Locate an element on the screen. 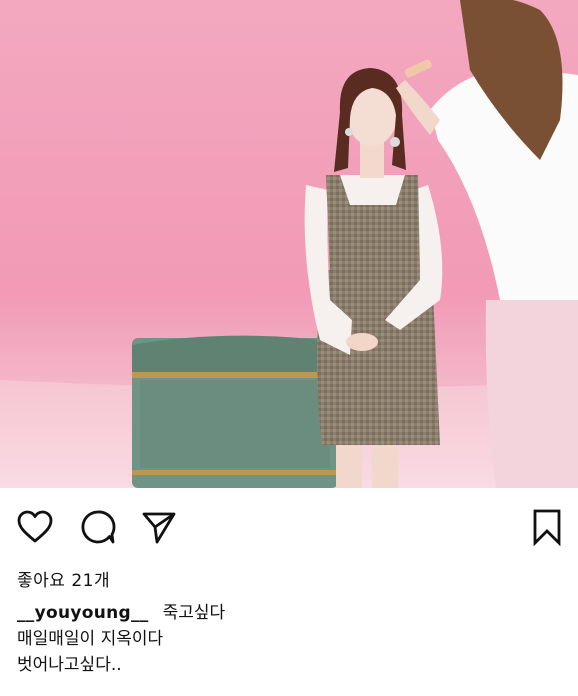 Image resolution: width=578 pixels, height=696 pixels. like-count: 좋아요 21개 is located at coordinates (63, 578).